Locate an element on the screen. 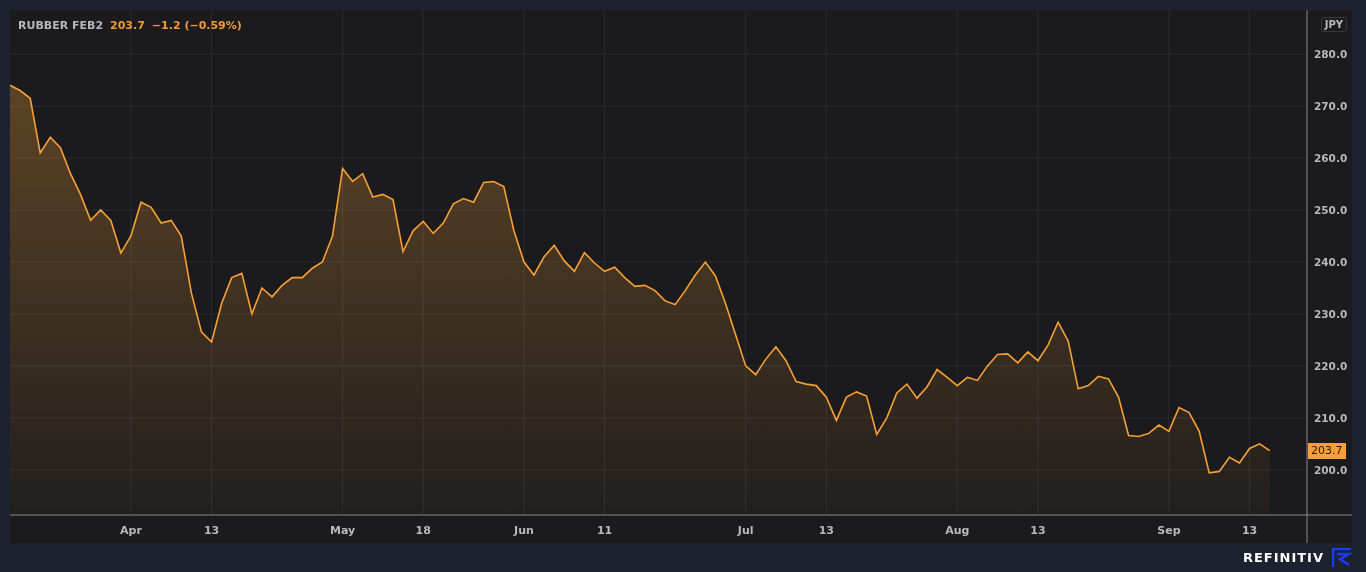  x-axis-label: Sep is located at coordinates (1169, 530).